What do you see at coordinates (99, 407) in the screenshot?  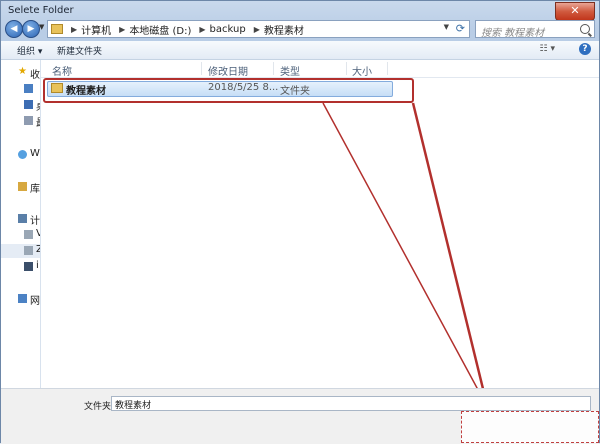 I see `folder-field-label: 文件夹:` at bounding box center [99, 407].